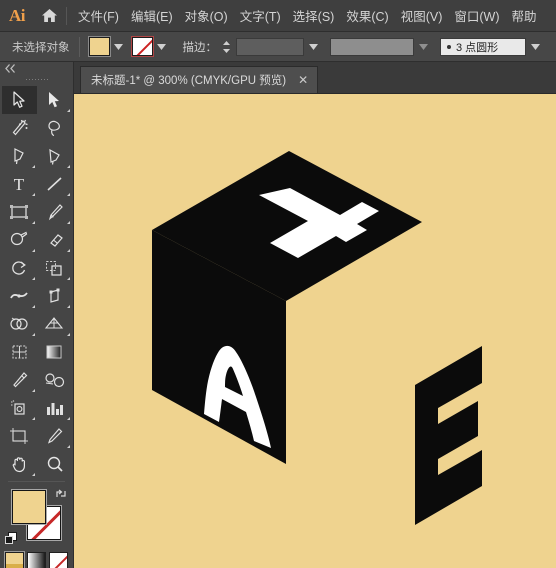  Describe the element at coordinates (19, 408) in the screenshot. I see `symbol-sprayer-tool` at that location.